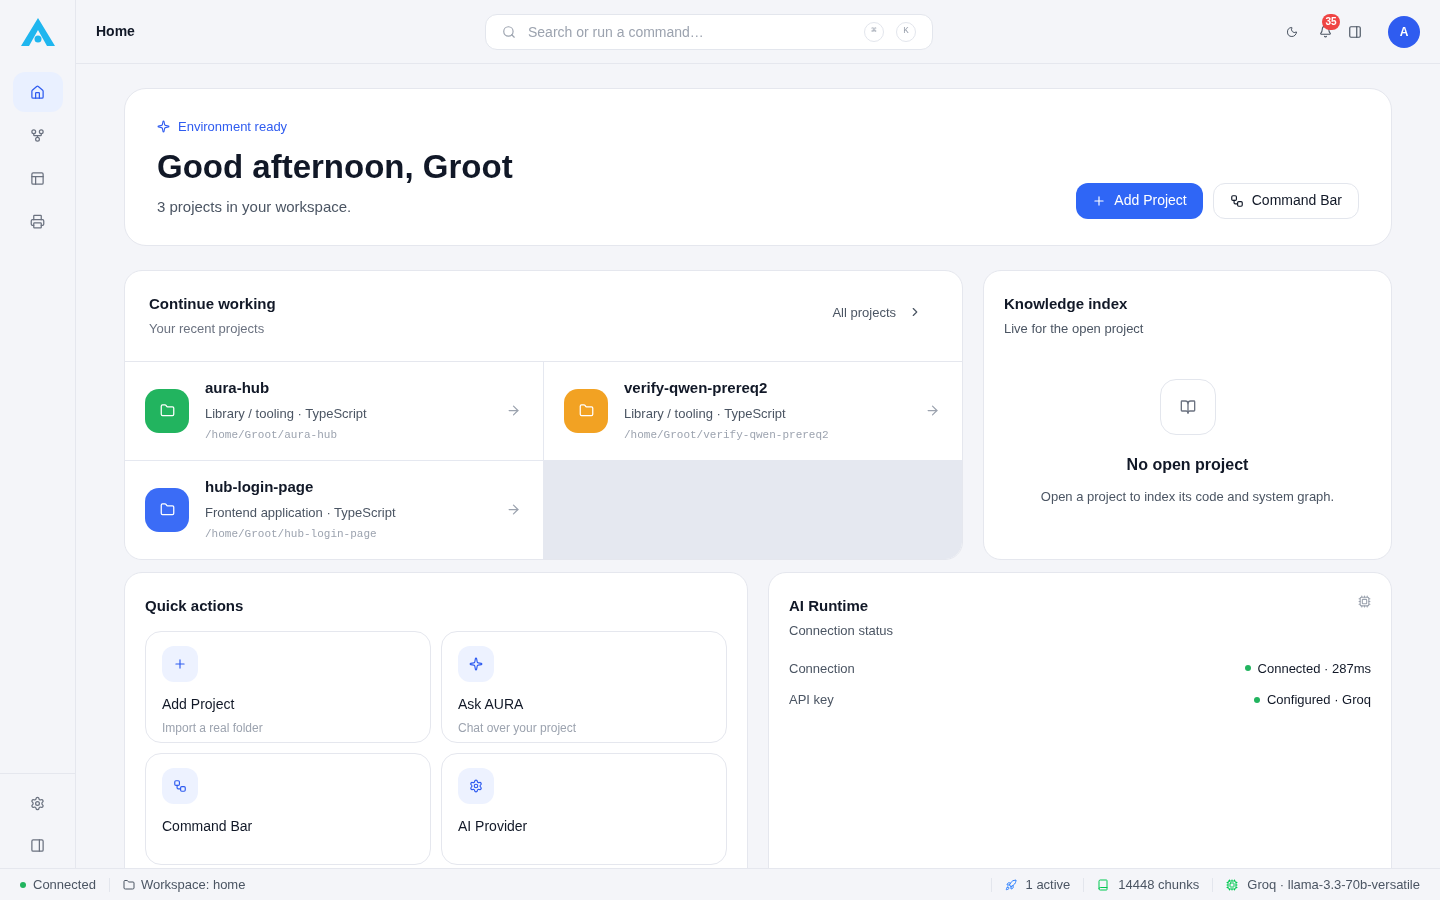 Image resolution: width=1440 pixels, height=900 pixels. Describe the element at coordinates (877, 312) in the screenshot. I see `all-projects-link: All projects` at that location.